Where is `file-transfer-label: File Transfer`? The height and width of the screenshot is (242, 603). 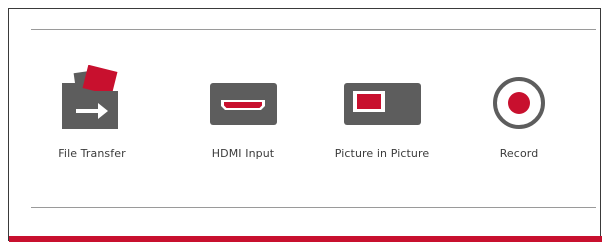
file-transfer-label: File Transfer is located at coordinates (92, 153).